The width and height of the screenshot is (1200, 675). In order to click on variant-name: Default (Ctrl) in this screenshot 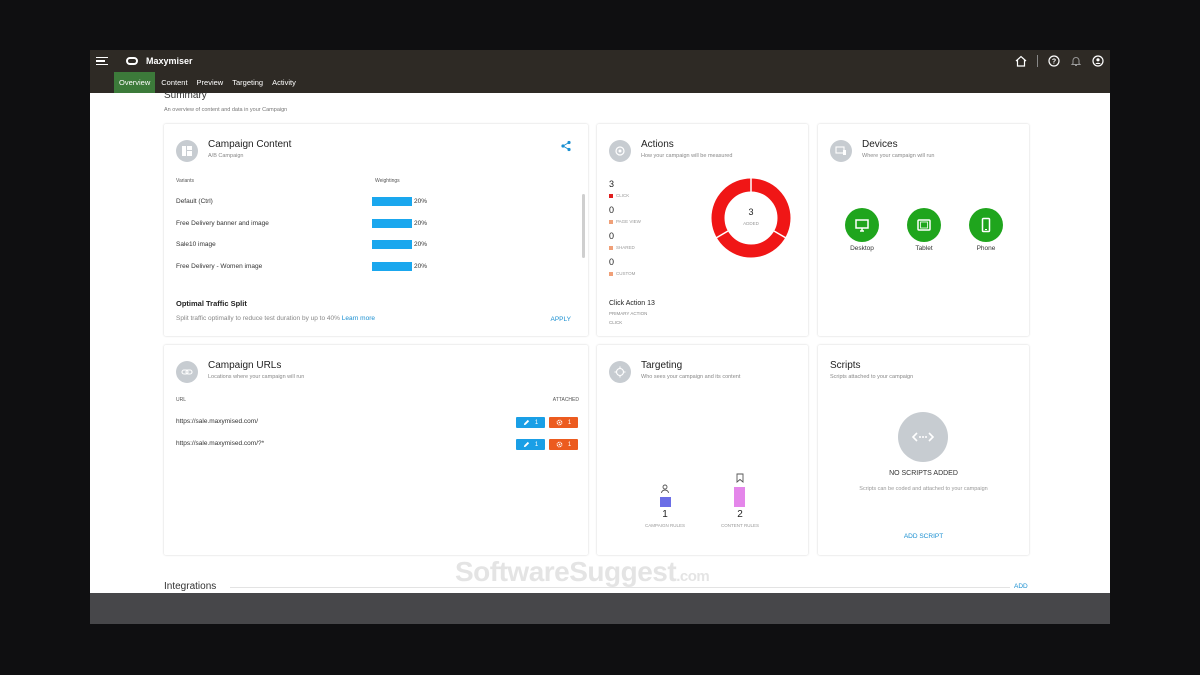, I will do `click(194, 201)`.